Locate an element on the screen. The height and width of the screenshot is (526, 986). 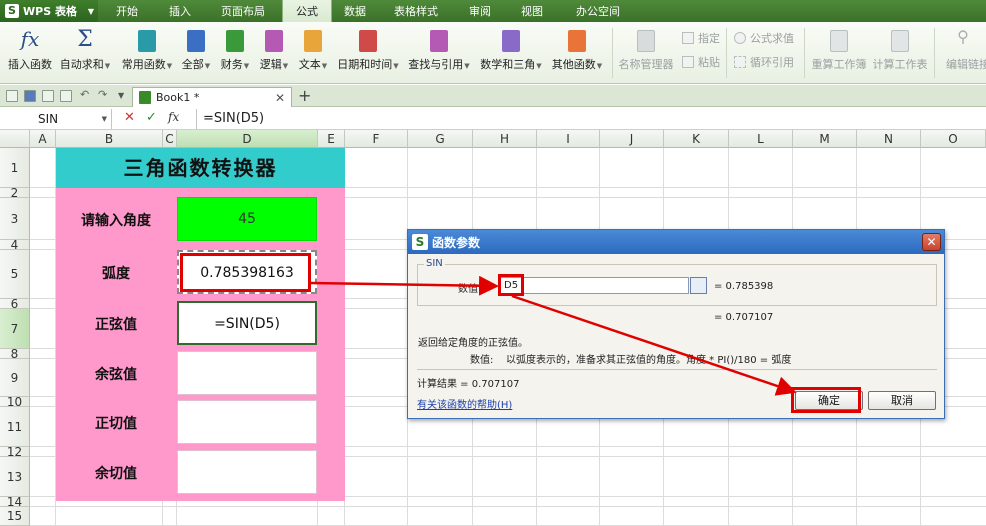
arrow-argument-to-ok is located at coordinates (654, 345).